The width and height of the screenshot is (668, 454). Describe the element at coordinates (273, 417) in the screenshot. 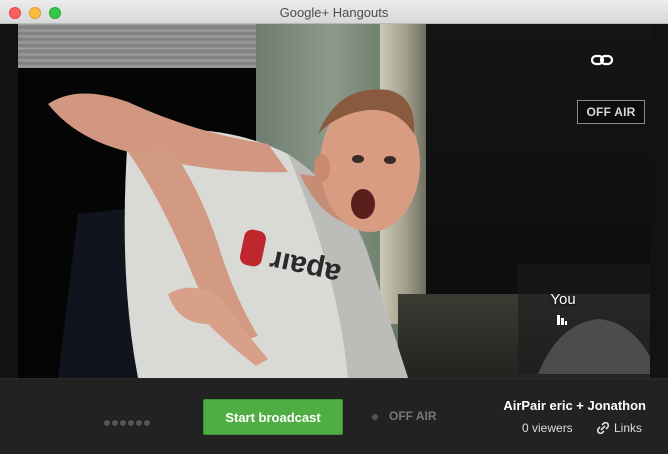

I see `start-broadcast-button: Start broadcast` at that location.